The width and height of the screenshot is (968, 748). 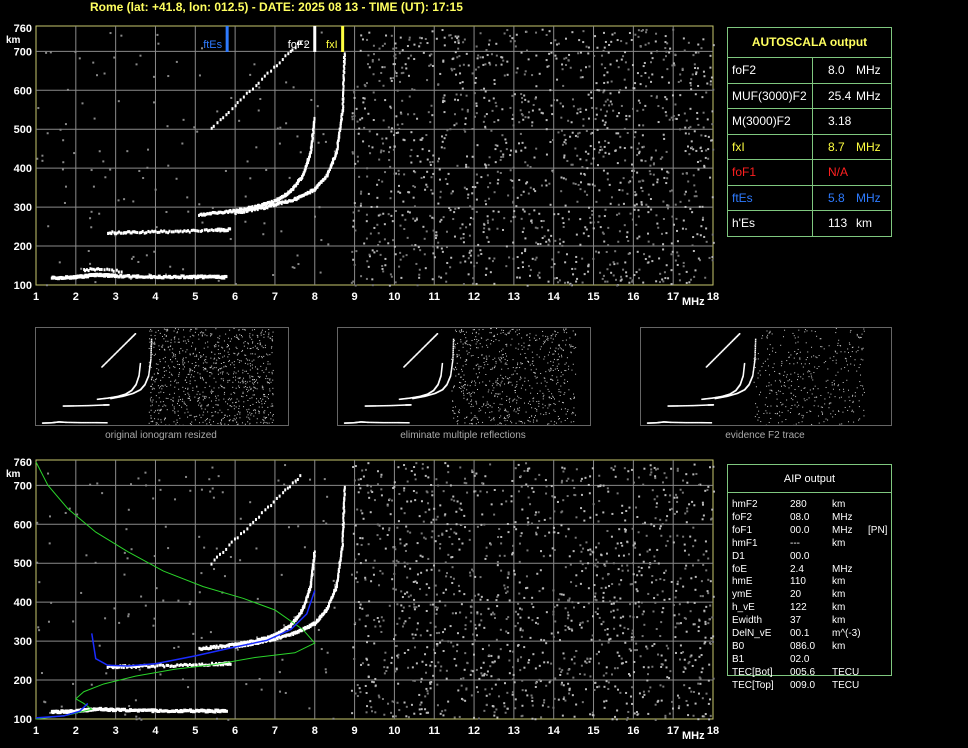 I want to click on x-tick-label: 6, so click(x=235, y=731).